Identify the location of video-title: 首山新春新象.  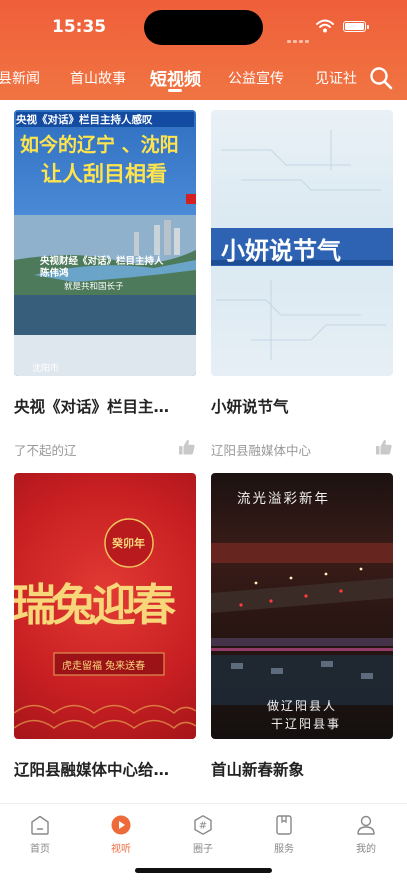
(302, 769).